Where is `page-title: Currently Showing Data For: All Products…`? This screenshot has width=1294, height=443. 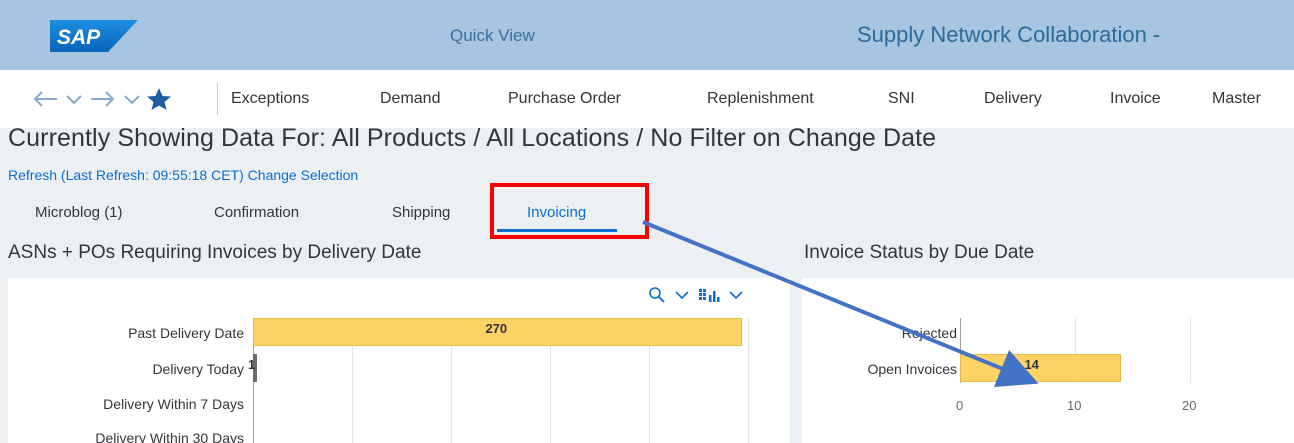 page-title: Currently Showing Data For: All Products… is located at coordinates (472, 138).